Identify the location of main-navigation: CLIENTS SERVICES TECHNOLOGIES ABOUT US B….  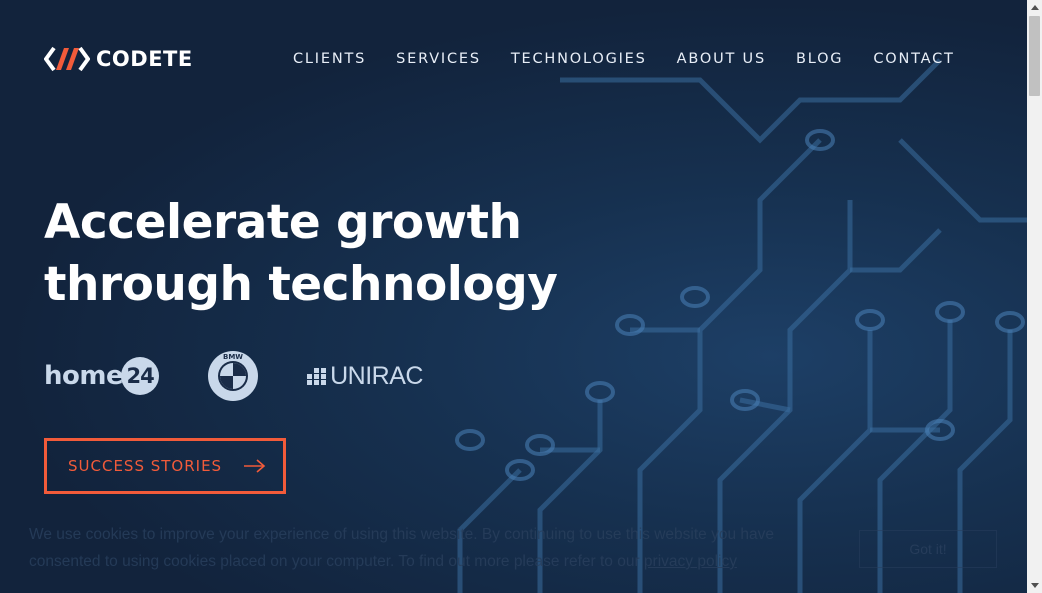
(624, 59).